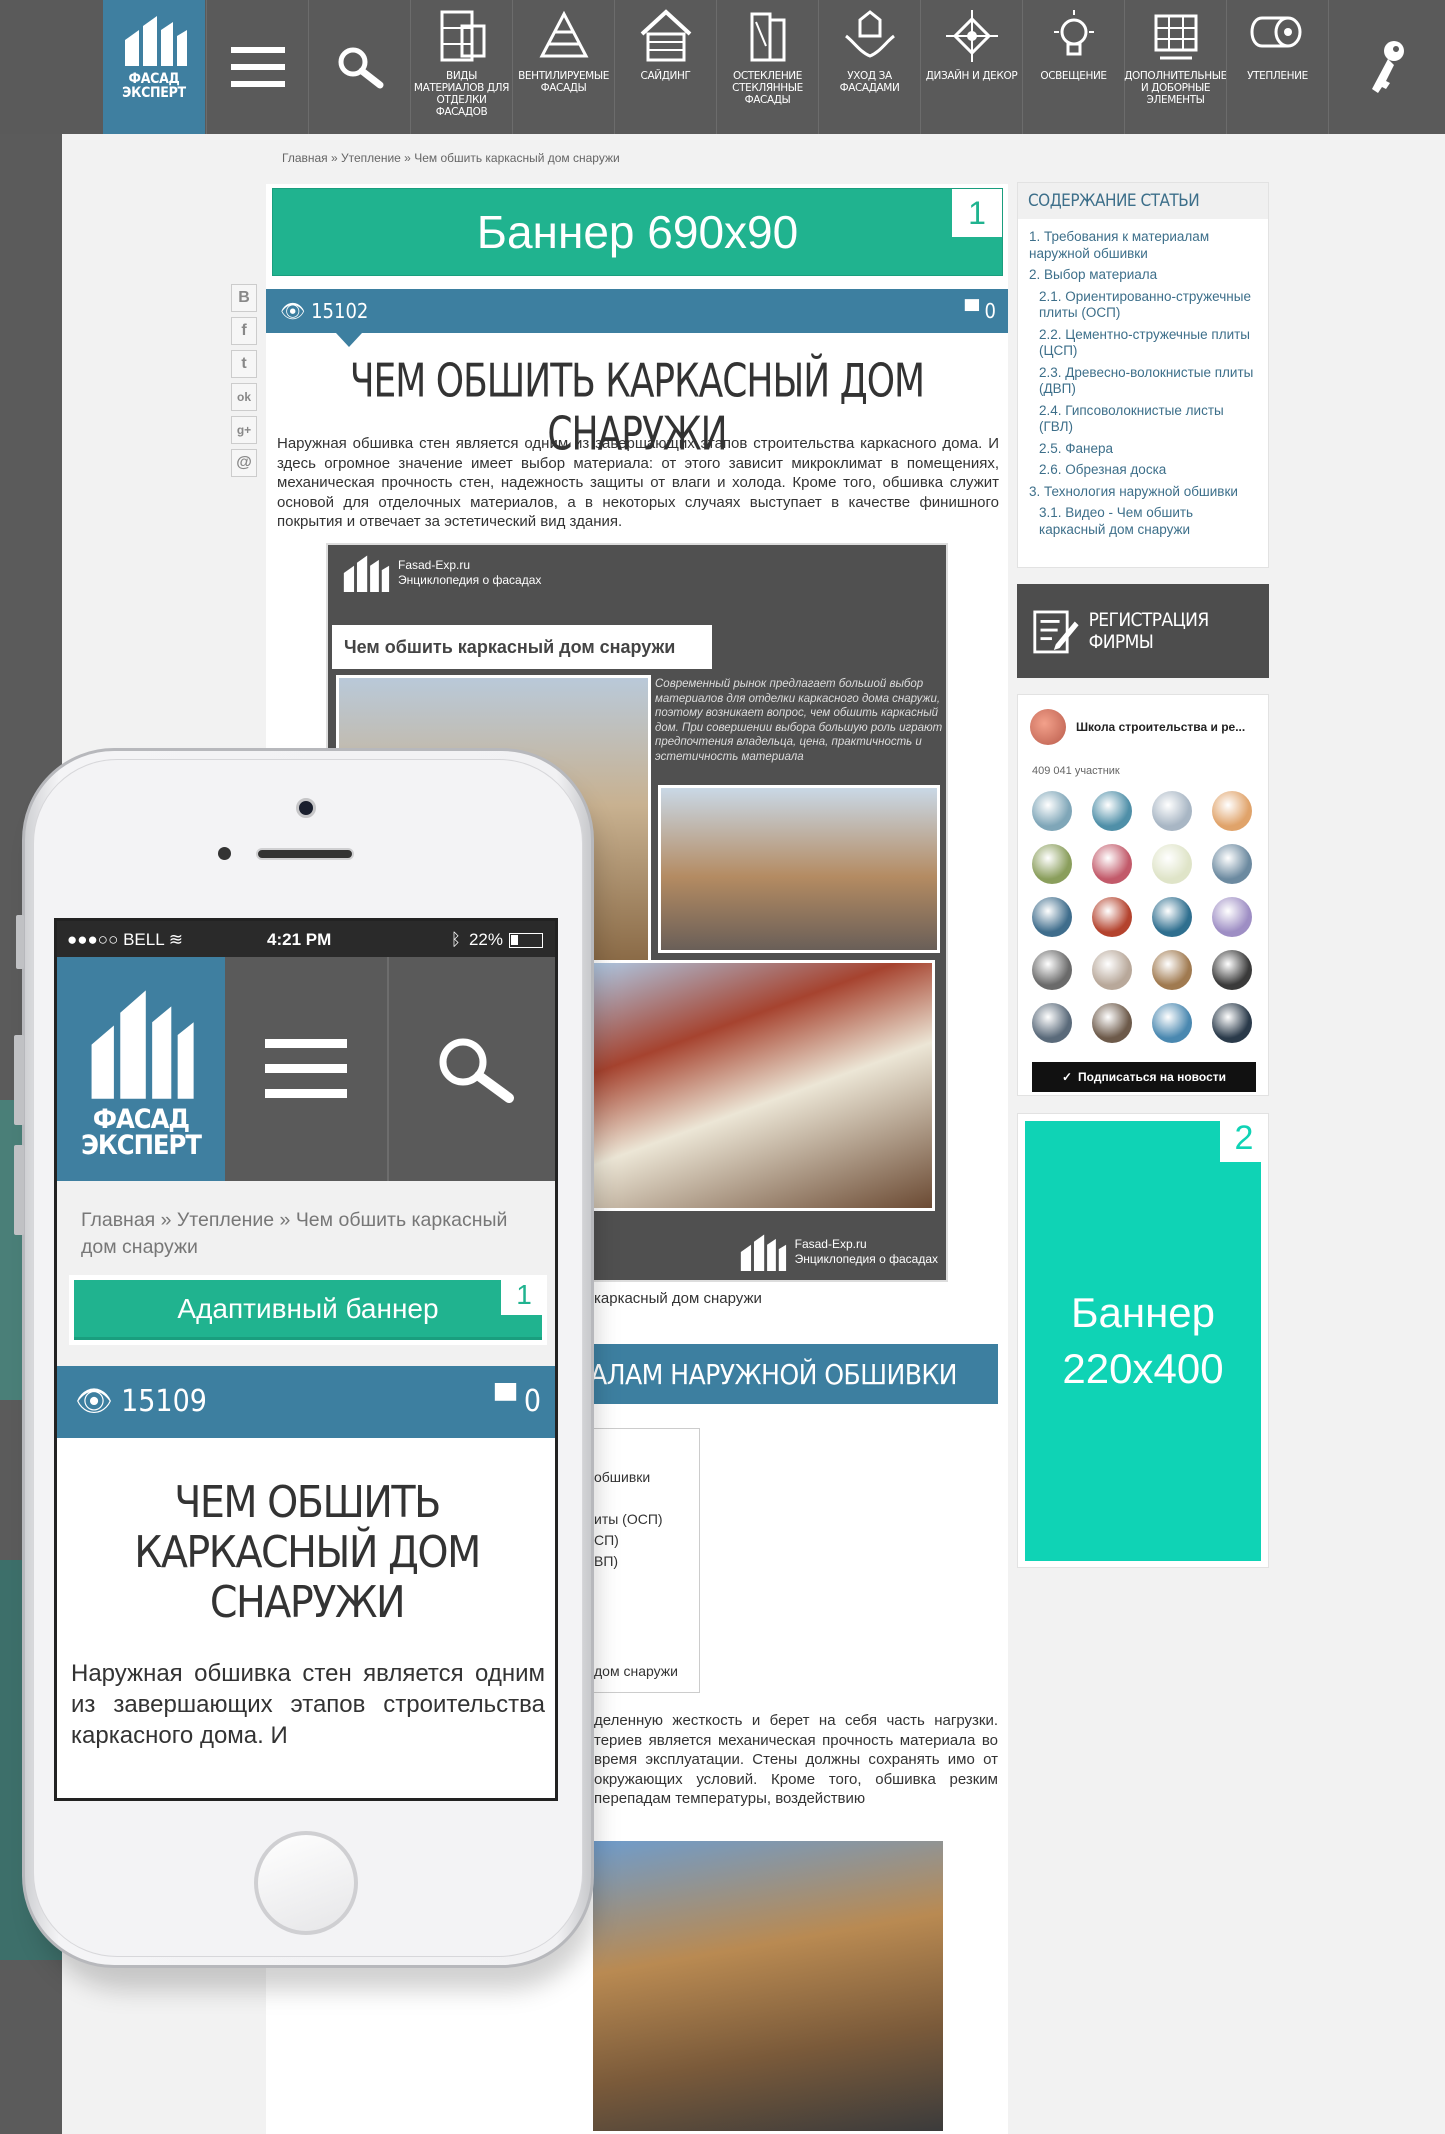 The height and width of the screenshot is (2134, 1445). I want to click on nav-item-label: Утепление, so click(1277, 76).